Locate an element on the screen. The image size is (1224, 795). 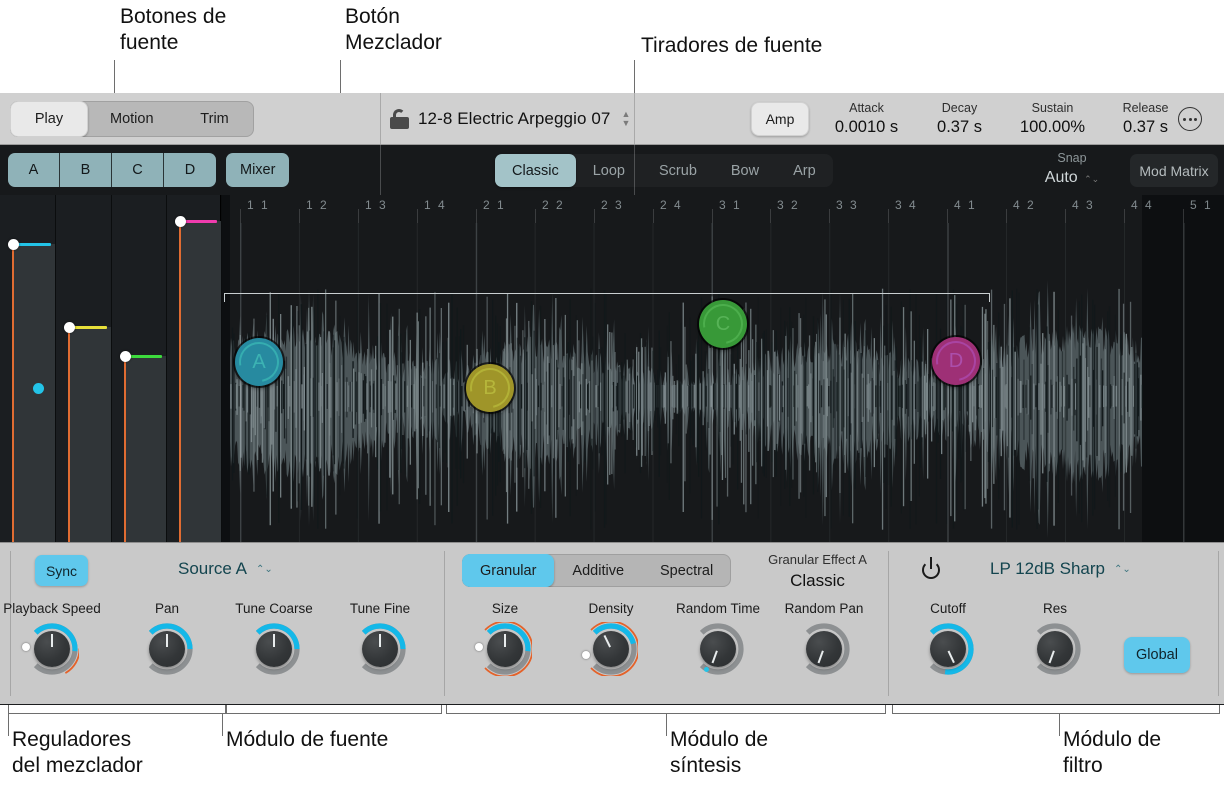
knob-random-time: Random Time is located at coordinates (718, 637).